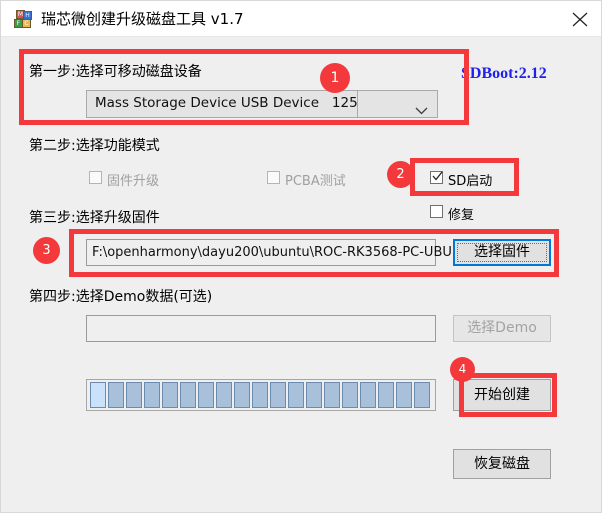 The image size is (602, 513). I want to click on select-firmware-button: 选择固件, so click(502, 252).